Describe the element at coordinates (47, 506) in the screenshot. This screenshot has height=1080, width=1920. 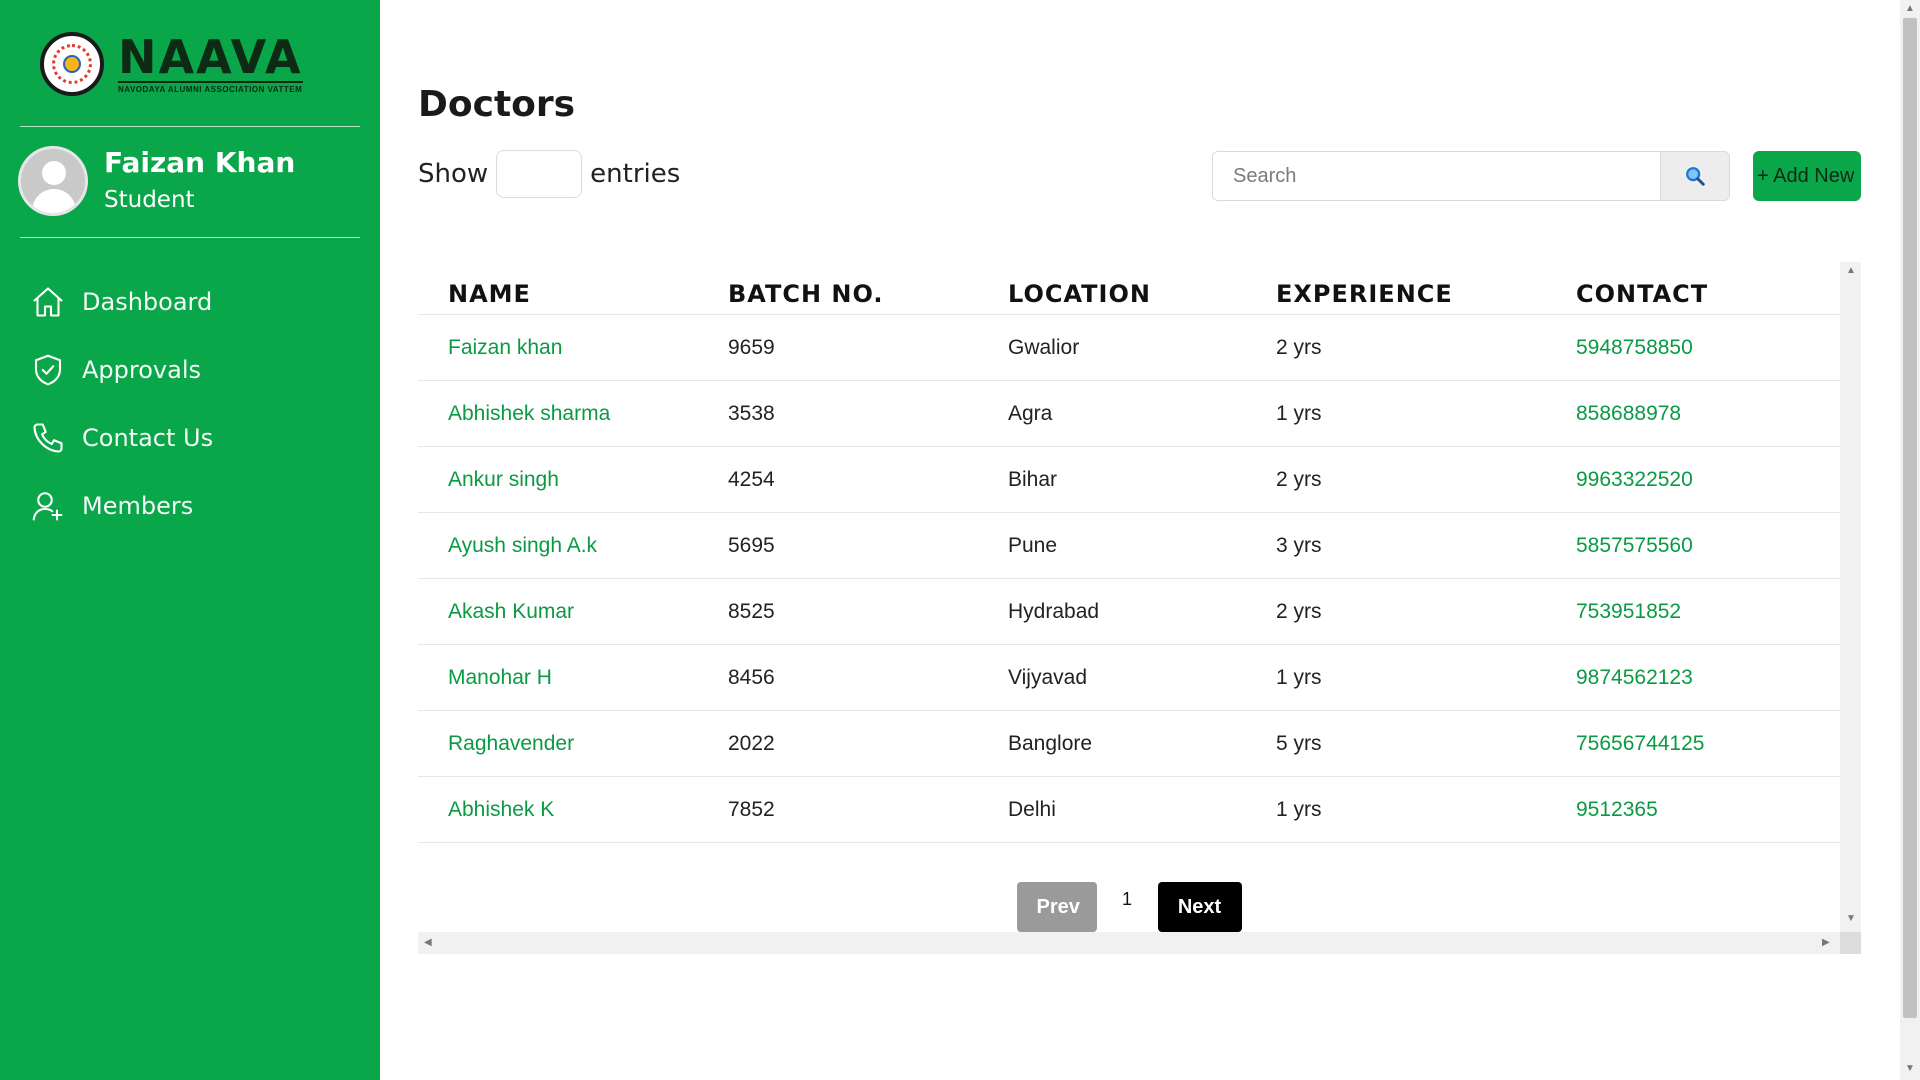
I see `user-add-icon` at that location.